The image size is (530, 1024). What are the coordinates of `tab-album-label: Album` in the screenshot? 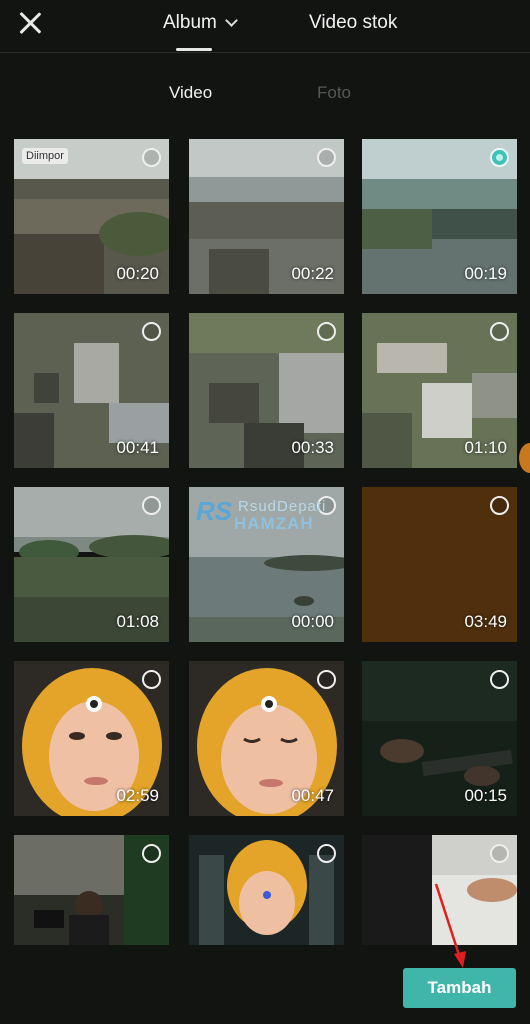 It's located at (190, 22).